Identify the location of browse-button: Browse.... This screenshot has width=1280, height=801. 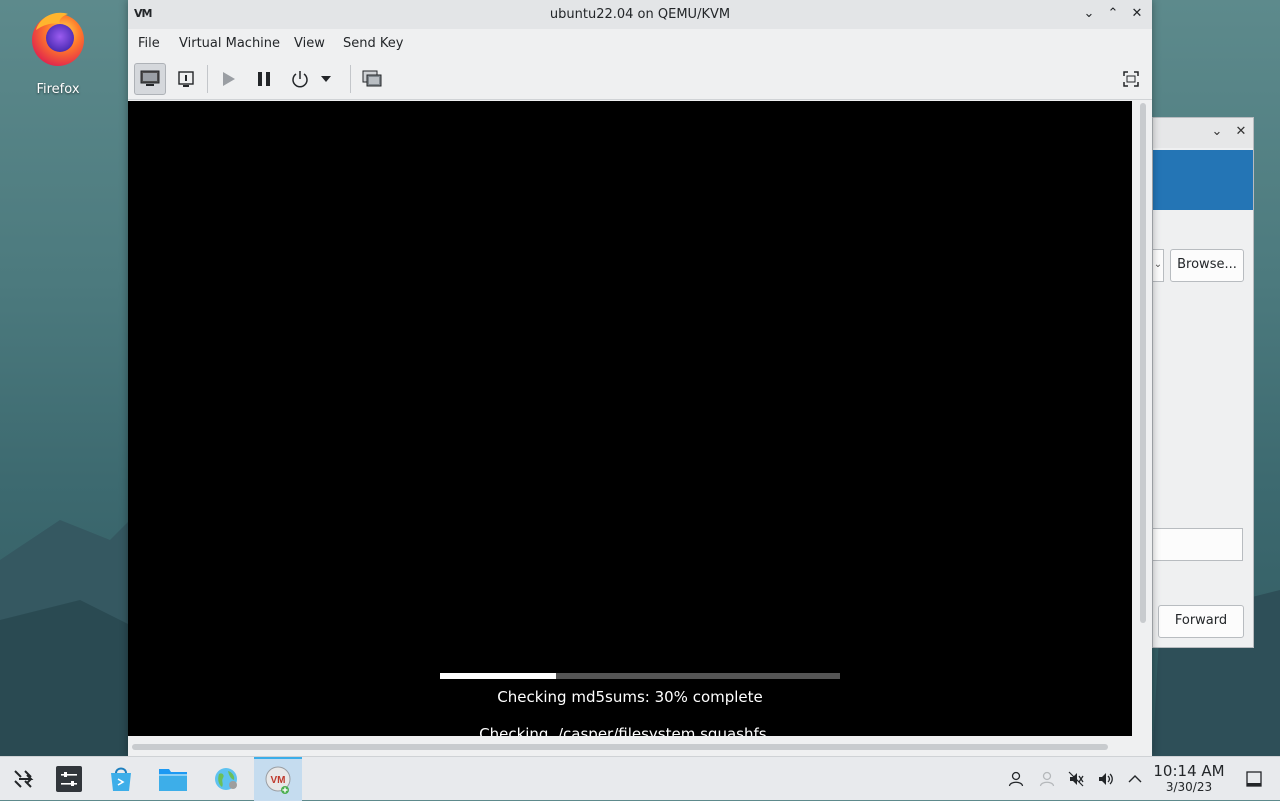
(1207, 265).